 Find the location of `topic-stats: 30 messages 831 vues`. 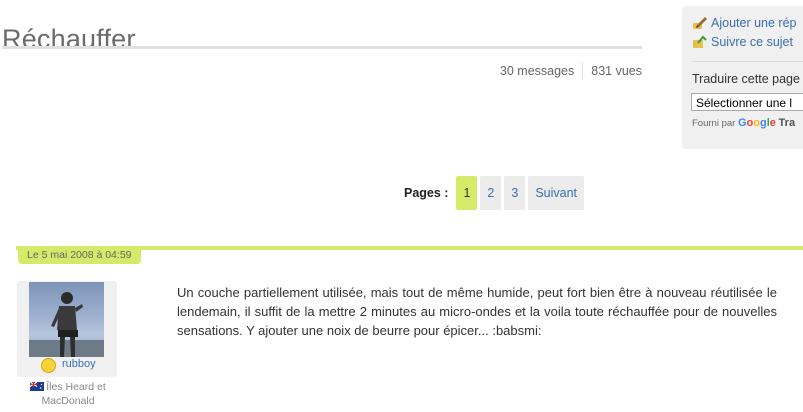

topic-stats: 30 messages 831 vues is located at coordinates (571, 71).